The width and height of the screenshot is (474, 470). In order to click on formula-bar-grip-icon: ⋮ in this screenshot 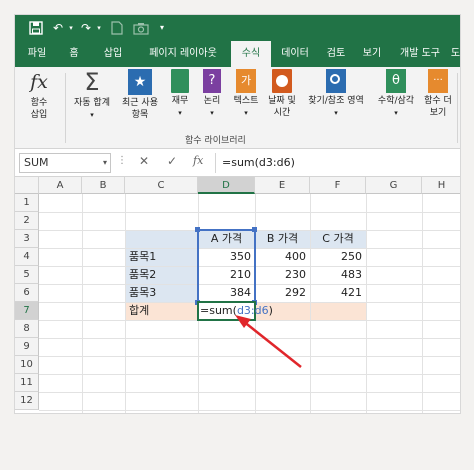, I will do `click(122, 160)`.